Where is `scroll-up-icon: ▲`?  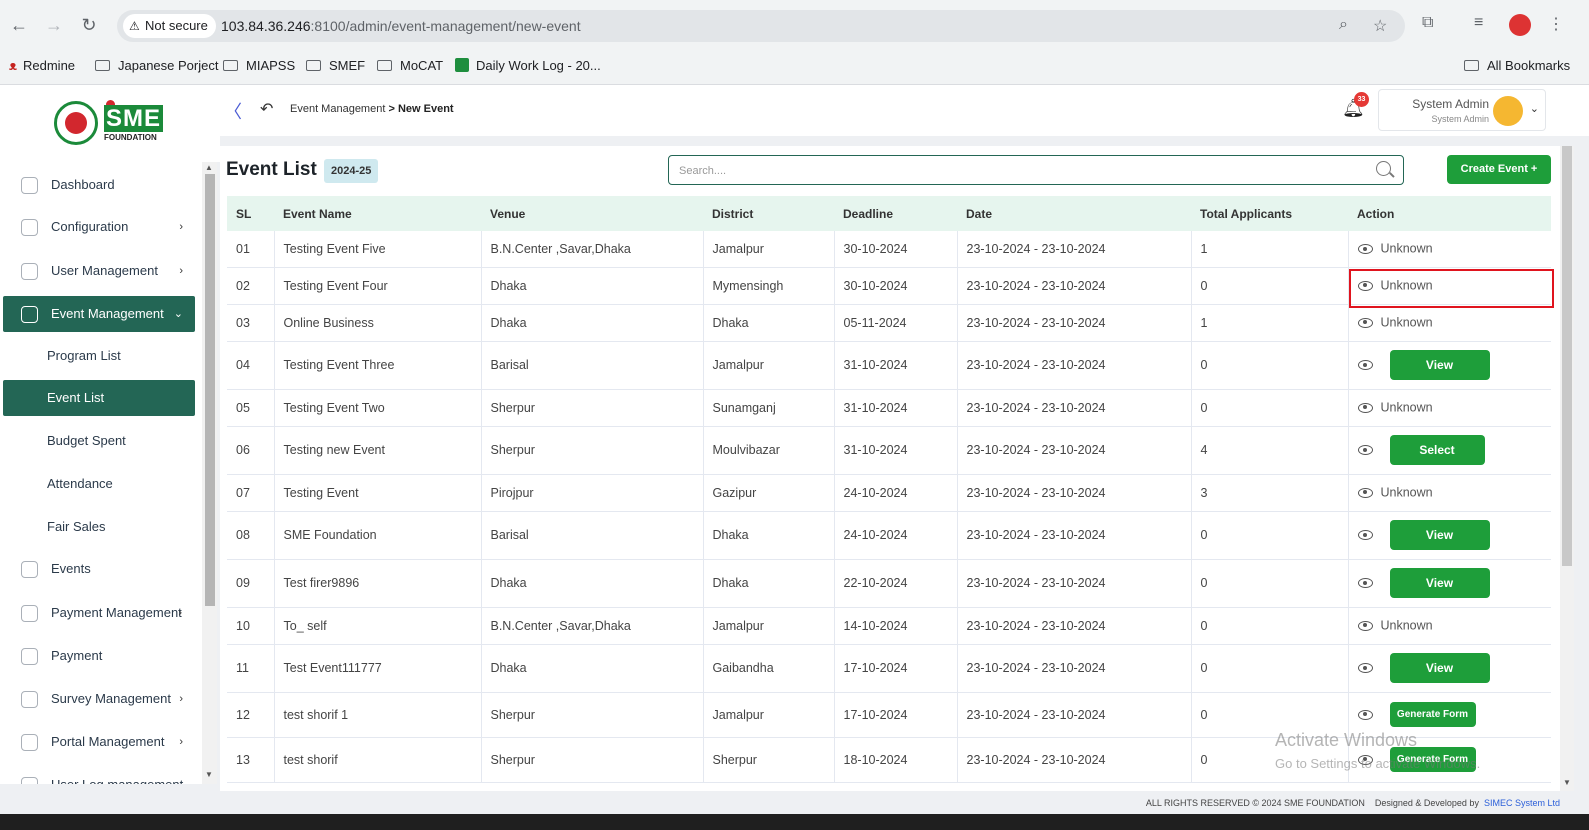
scroll-up-icon: ▲ is located at coordinates (209, 167).